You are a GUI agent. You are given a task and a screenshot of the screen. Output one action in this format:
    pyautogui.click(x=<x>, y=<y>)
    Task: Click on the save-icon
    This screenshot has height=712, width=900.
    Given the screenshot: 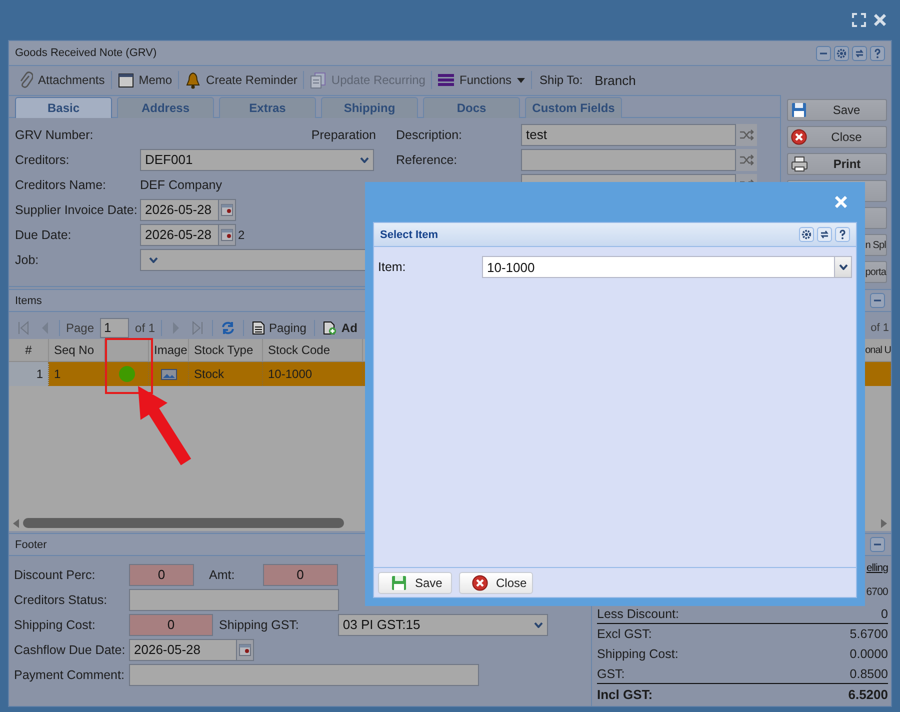 What is the action you would take?
    pyautogui.click(x=399, y=582)
    